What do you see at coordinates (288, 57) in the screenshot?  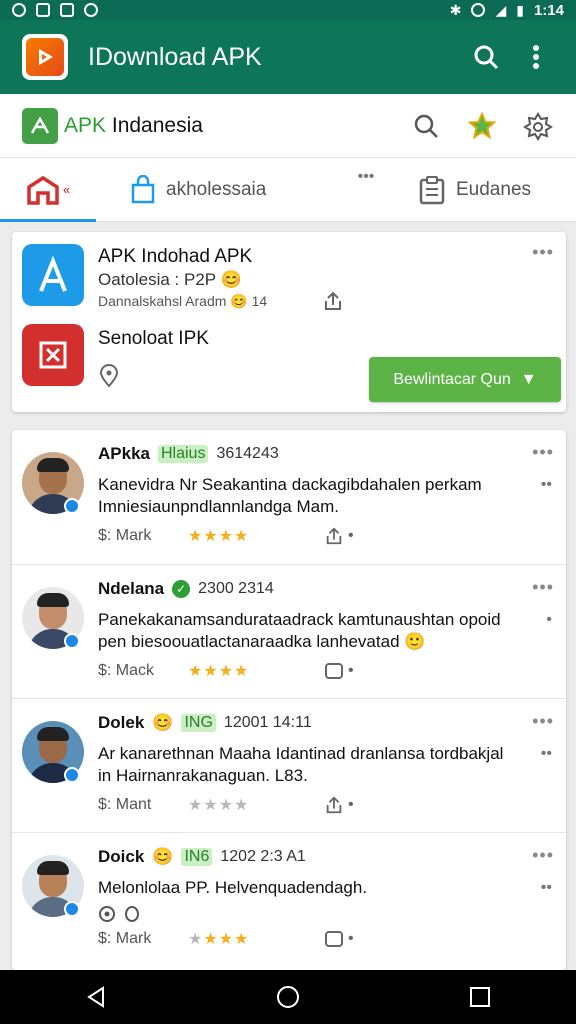 I see `app-bar: IDownload APK` at bounding box center [288, 57].